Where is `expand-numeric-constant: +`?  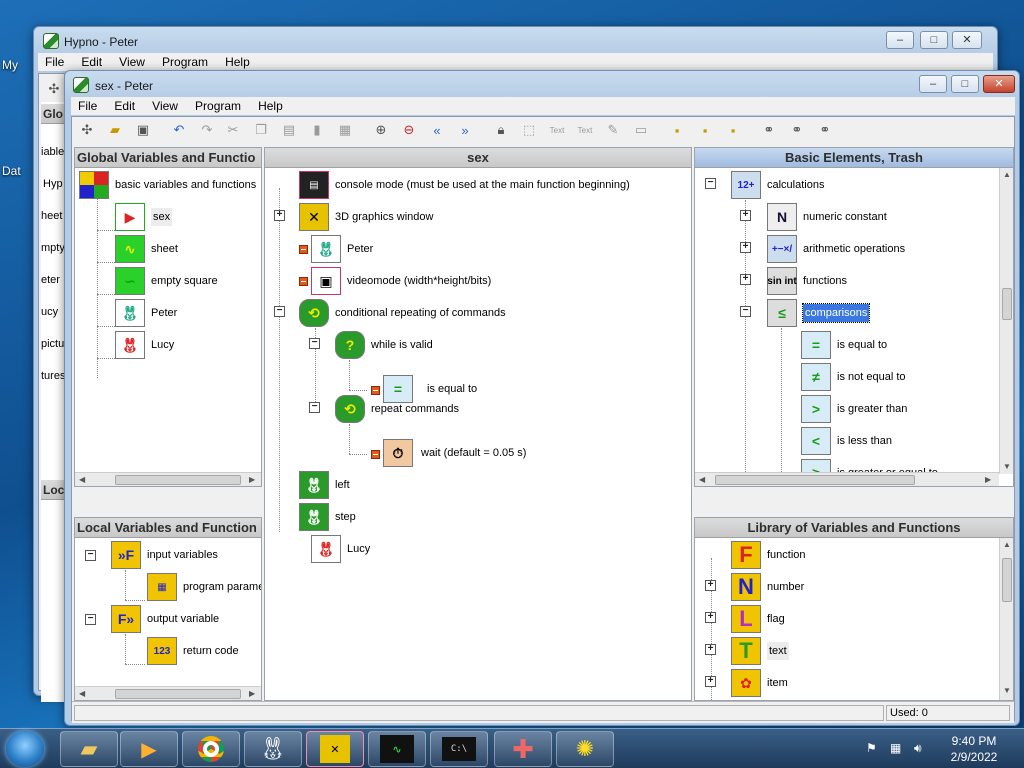 expand-numeric-constant: + is located at coordinates (745, 215).